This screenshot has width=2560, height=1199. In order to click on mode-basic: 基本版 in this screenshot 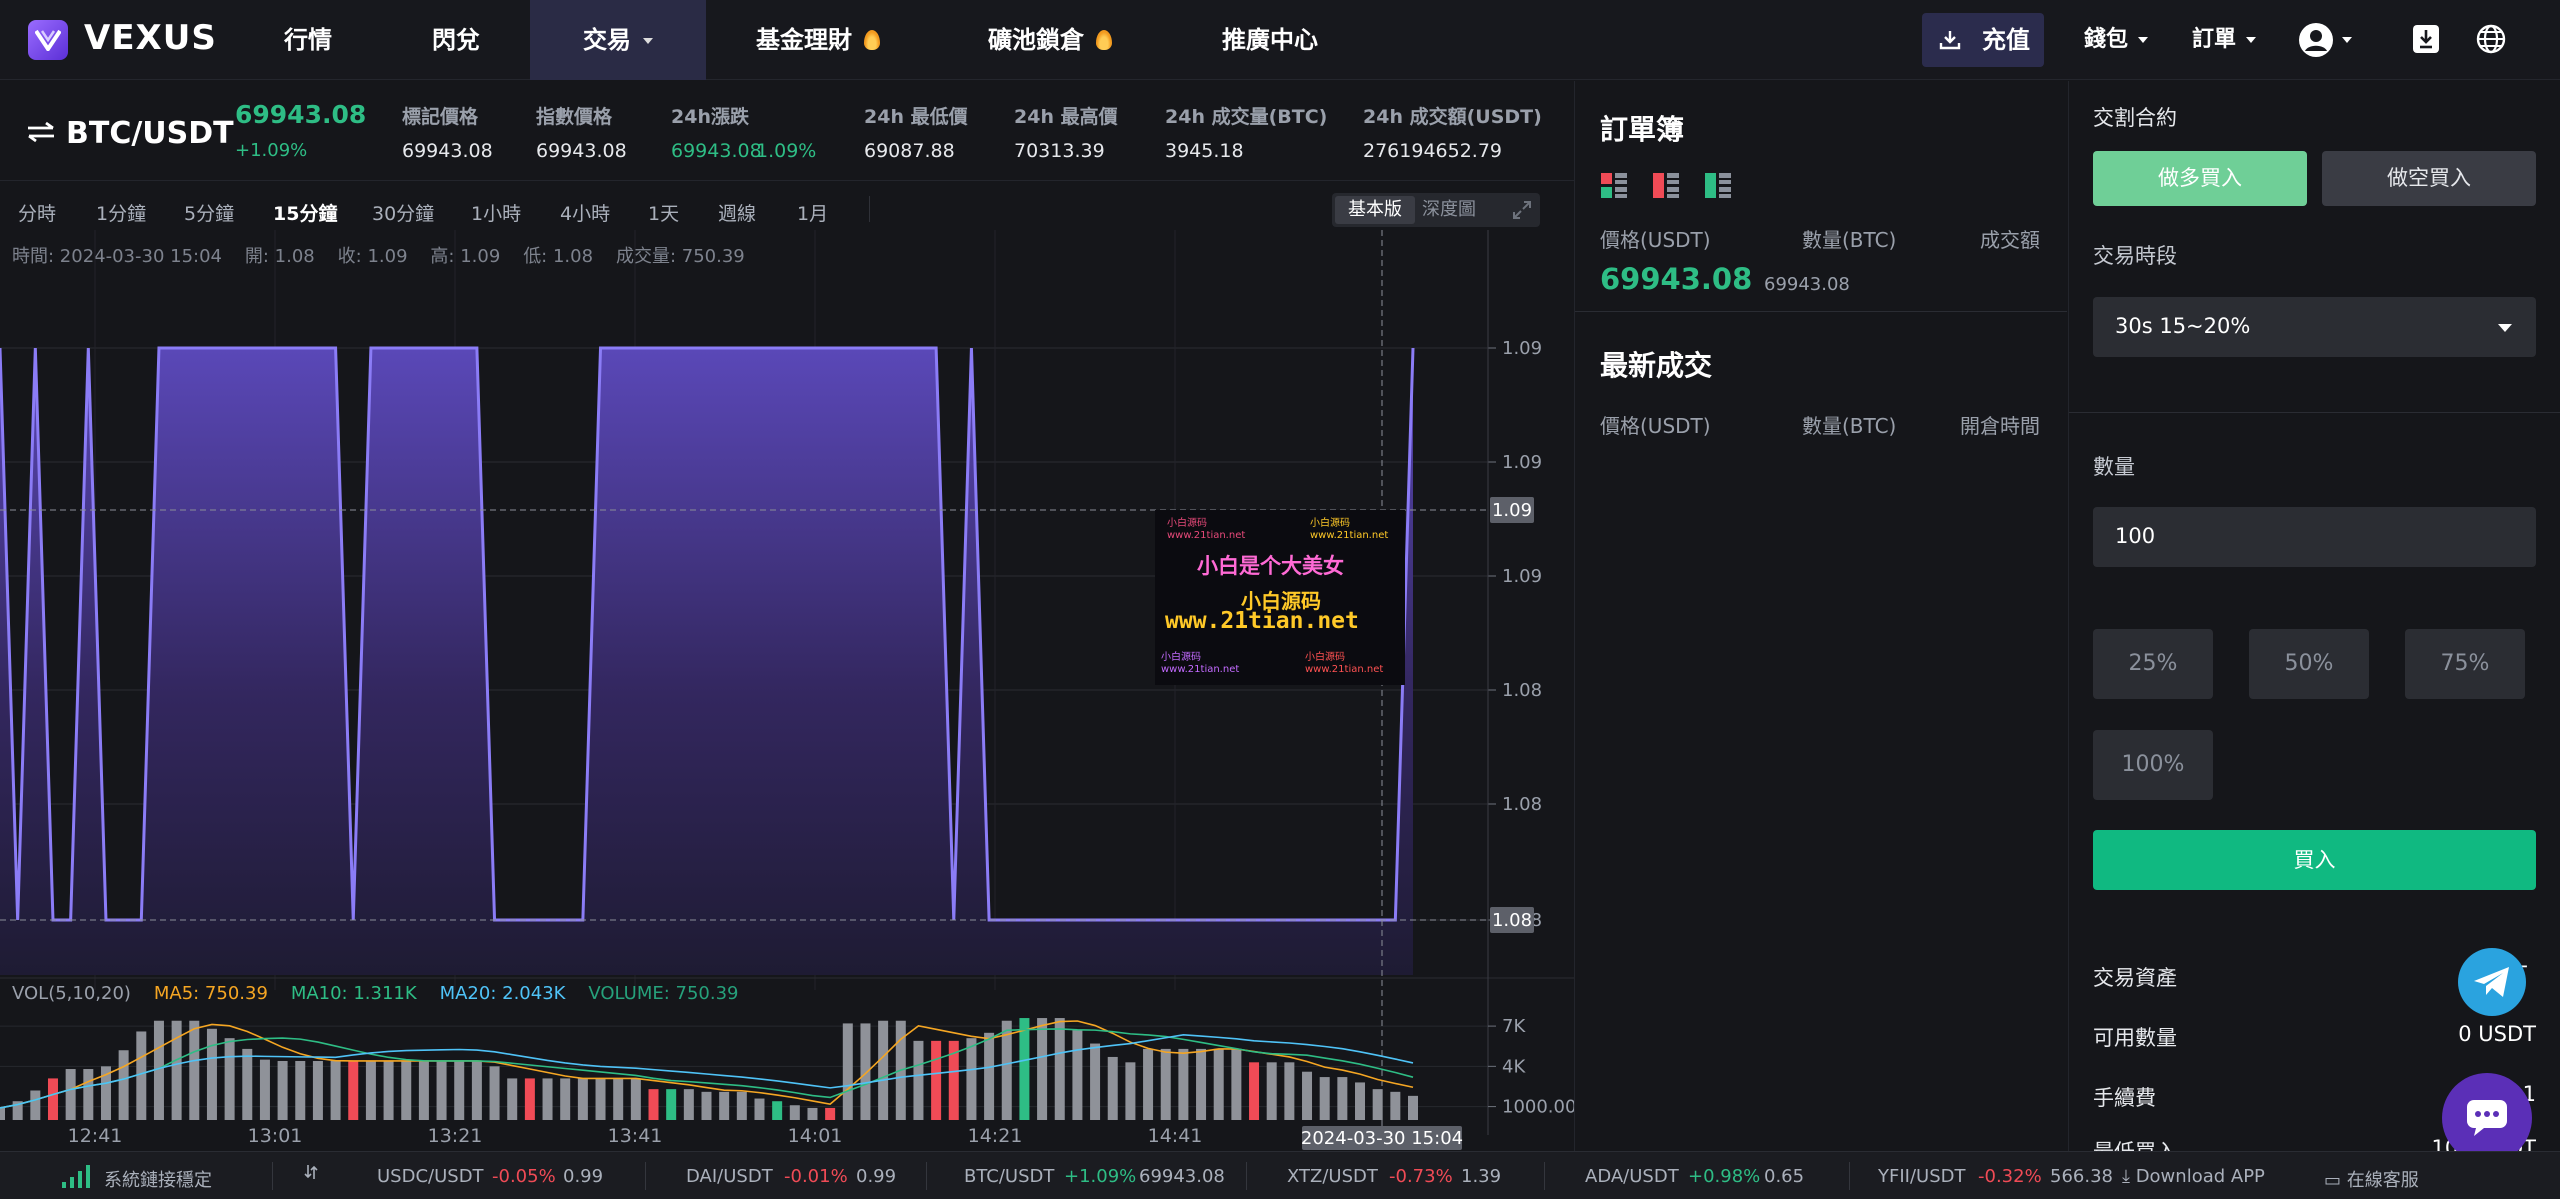, I will do `click(1375, 210)`.